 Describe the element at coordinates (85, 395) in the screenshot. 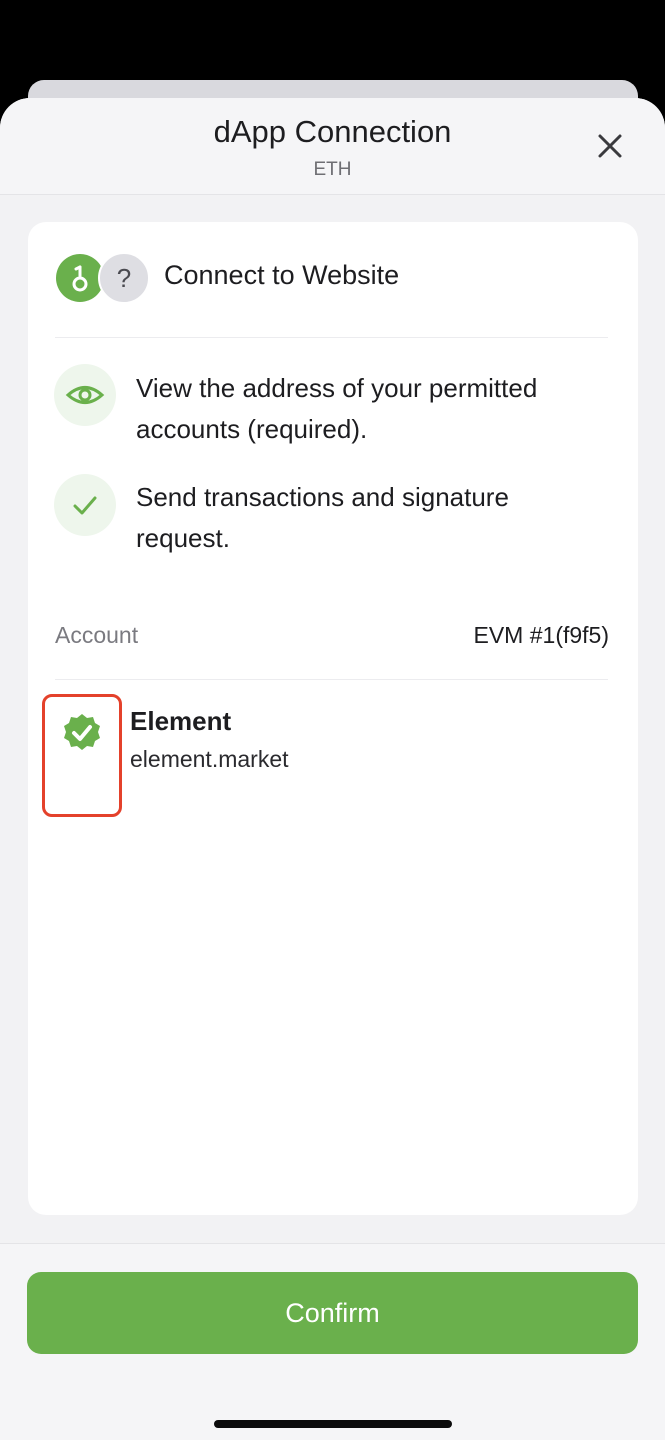

I see `eye-icon` at that location.